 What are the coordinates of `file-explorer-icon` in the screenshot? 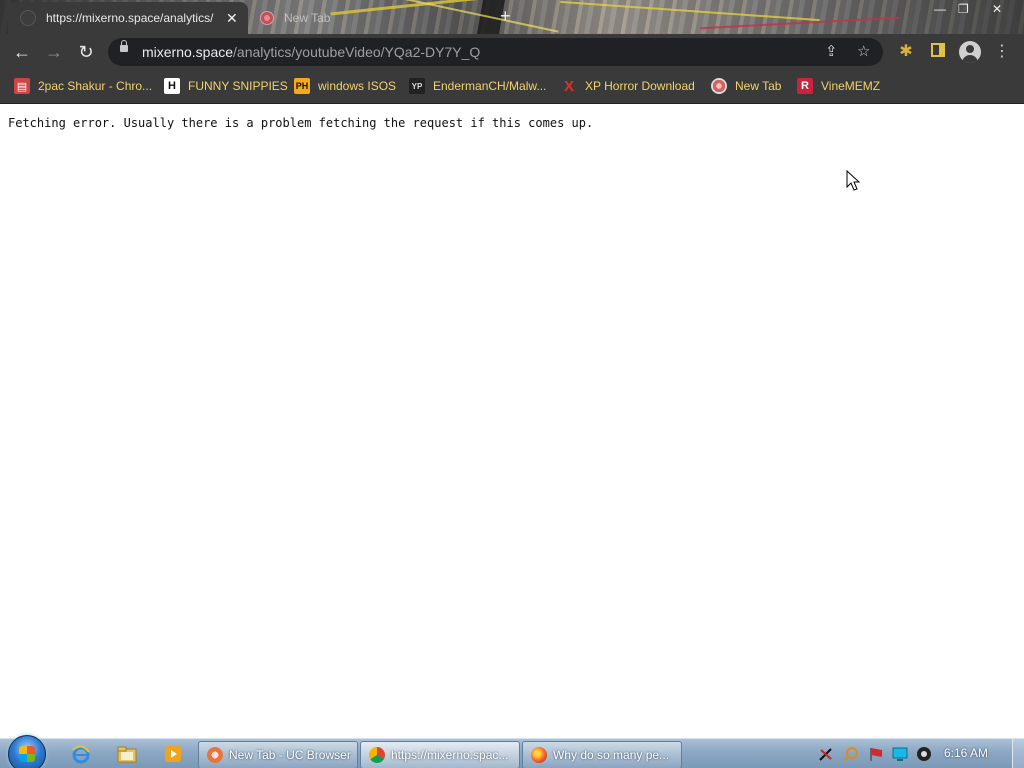 It's located at (127, 754).